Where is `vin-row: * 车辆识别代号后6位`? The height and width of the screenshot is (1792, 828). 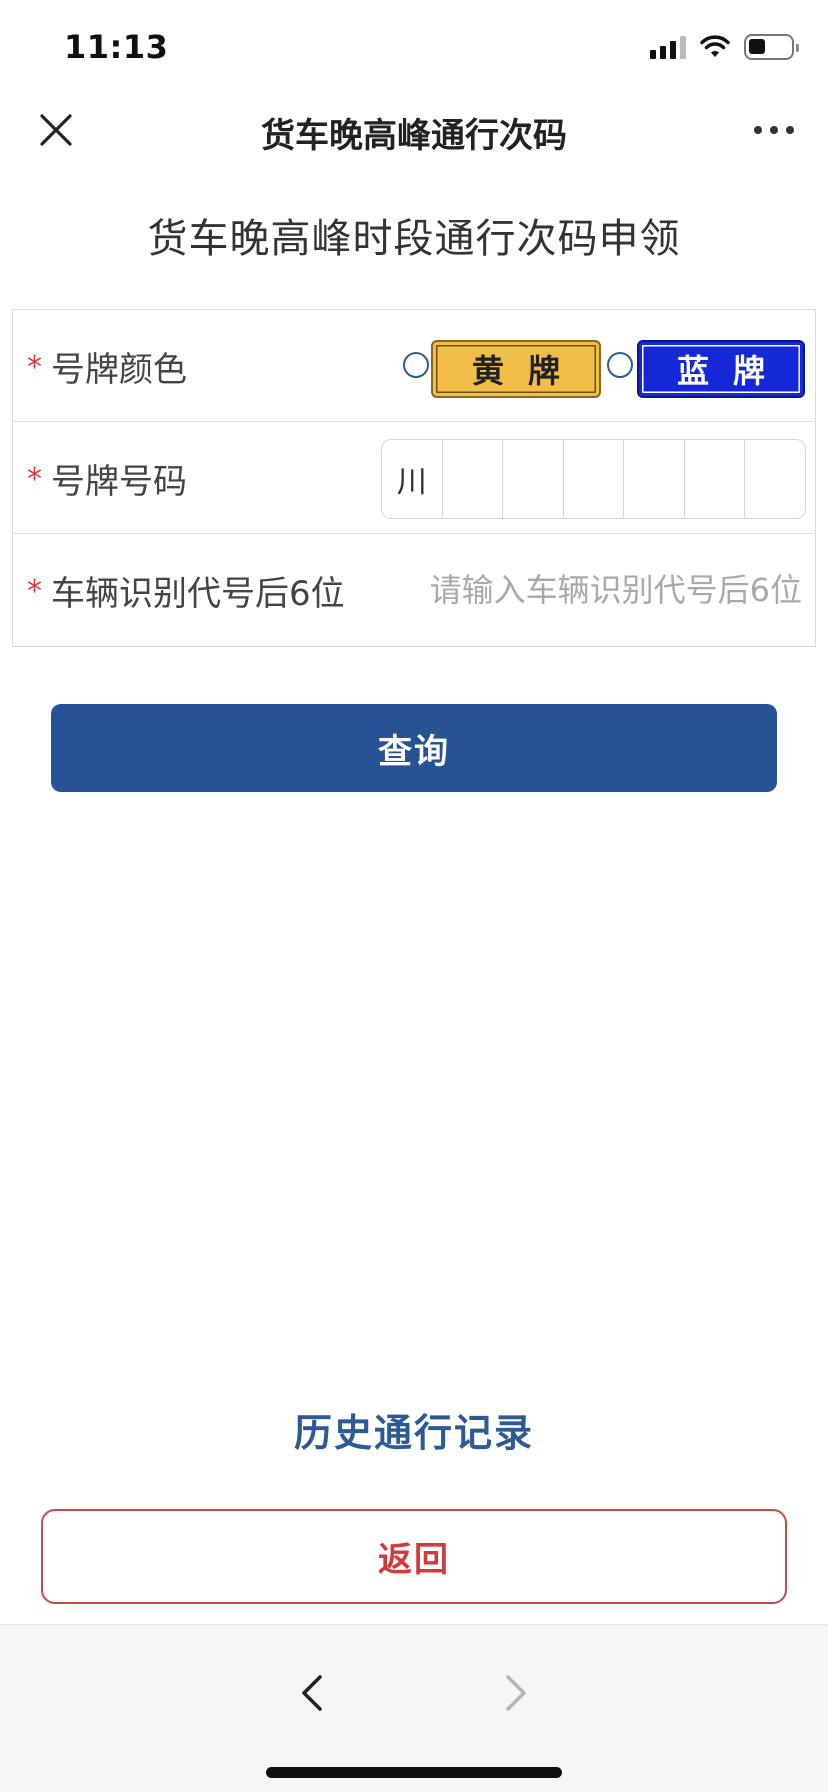 vin-row: * 车辆识别代号后6位 is located at coordinates (413, 590).